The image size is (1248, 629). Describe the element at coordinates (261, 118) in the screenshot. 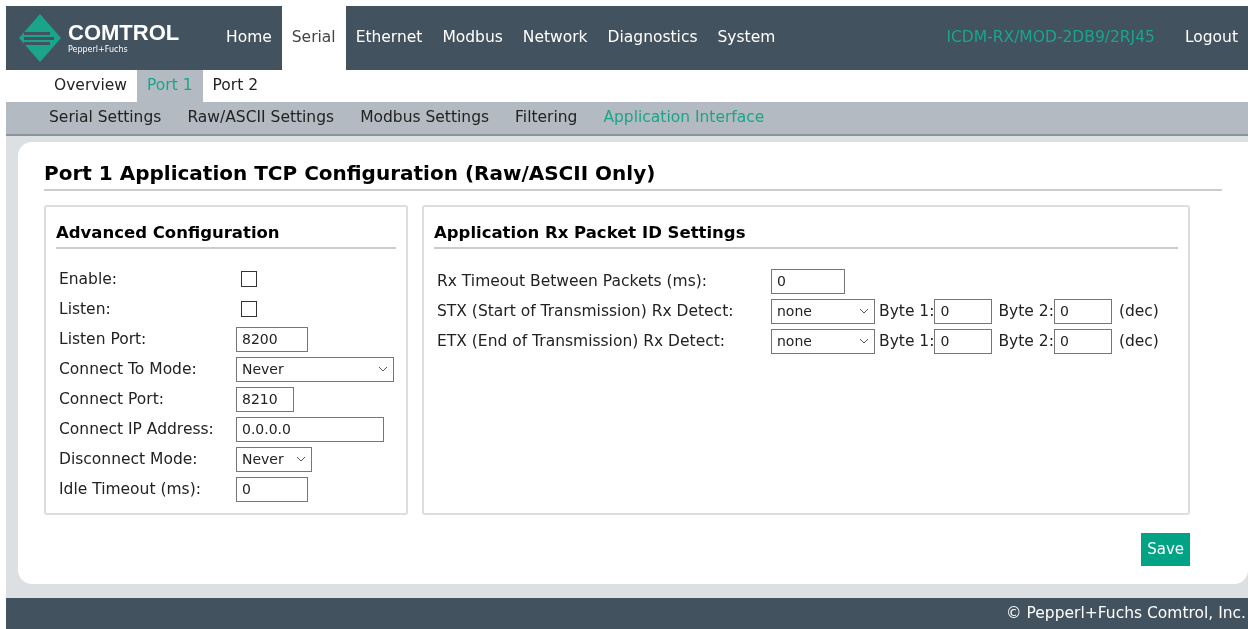

I see `sub-tab: Raw/ASCII Settings` at that location.